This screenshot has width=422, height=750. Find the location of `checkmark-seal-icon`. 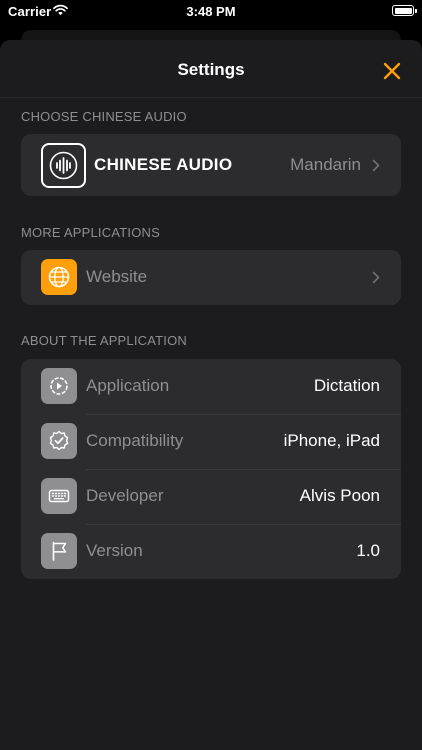

checkmark-seal-icon is located at coordinates (59, 441).